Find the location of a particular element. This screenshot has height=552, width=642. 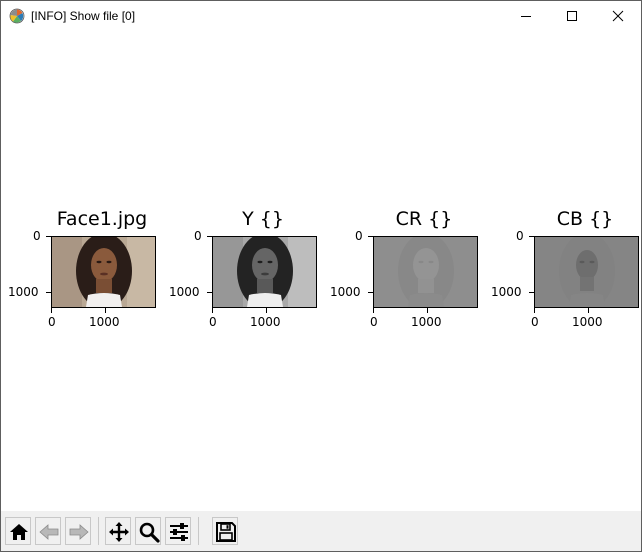

save-button is located at coordinates (225, 531).